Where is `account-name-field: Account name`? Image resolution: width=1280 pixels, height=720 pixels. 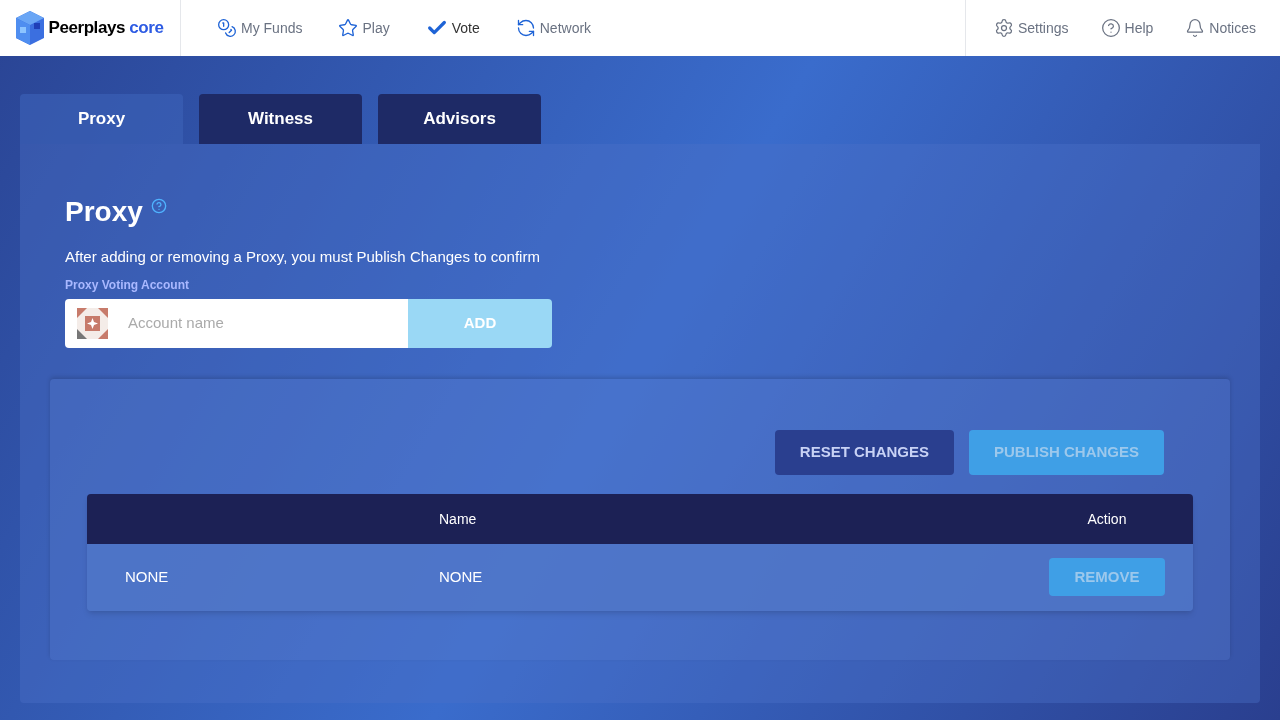
account-name-field: Account name is located at coordinates (236, 323).